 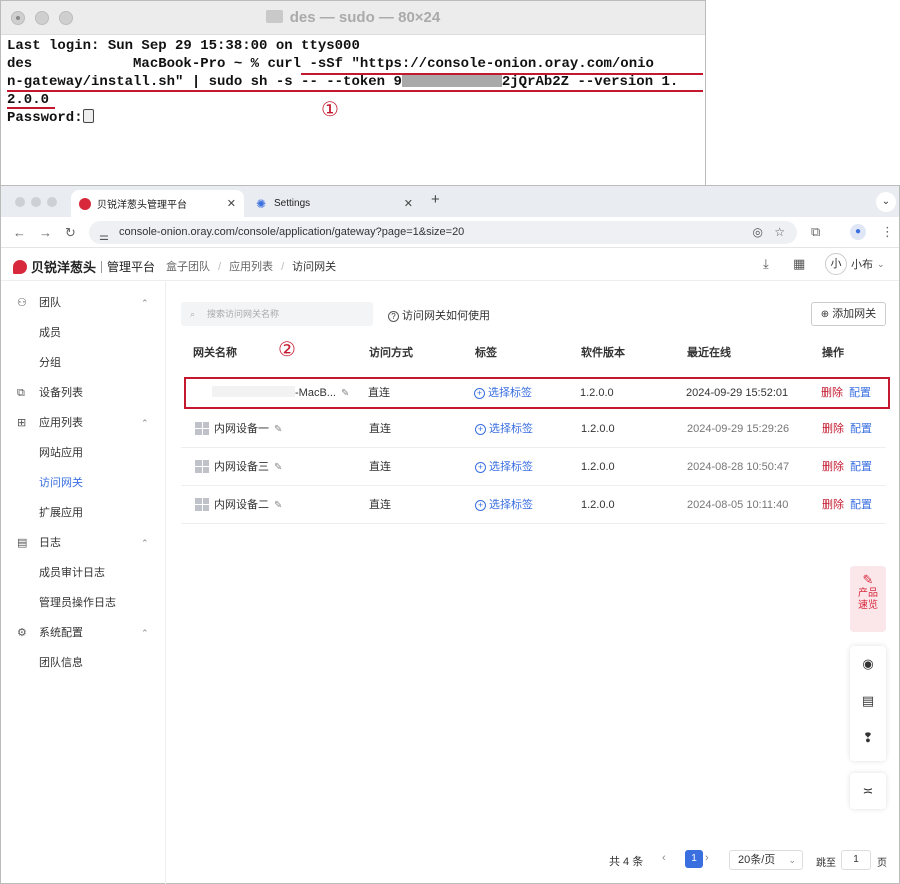 I want to click on search-icon: ⌕, so click(x=193, y=314).